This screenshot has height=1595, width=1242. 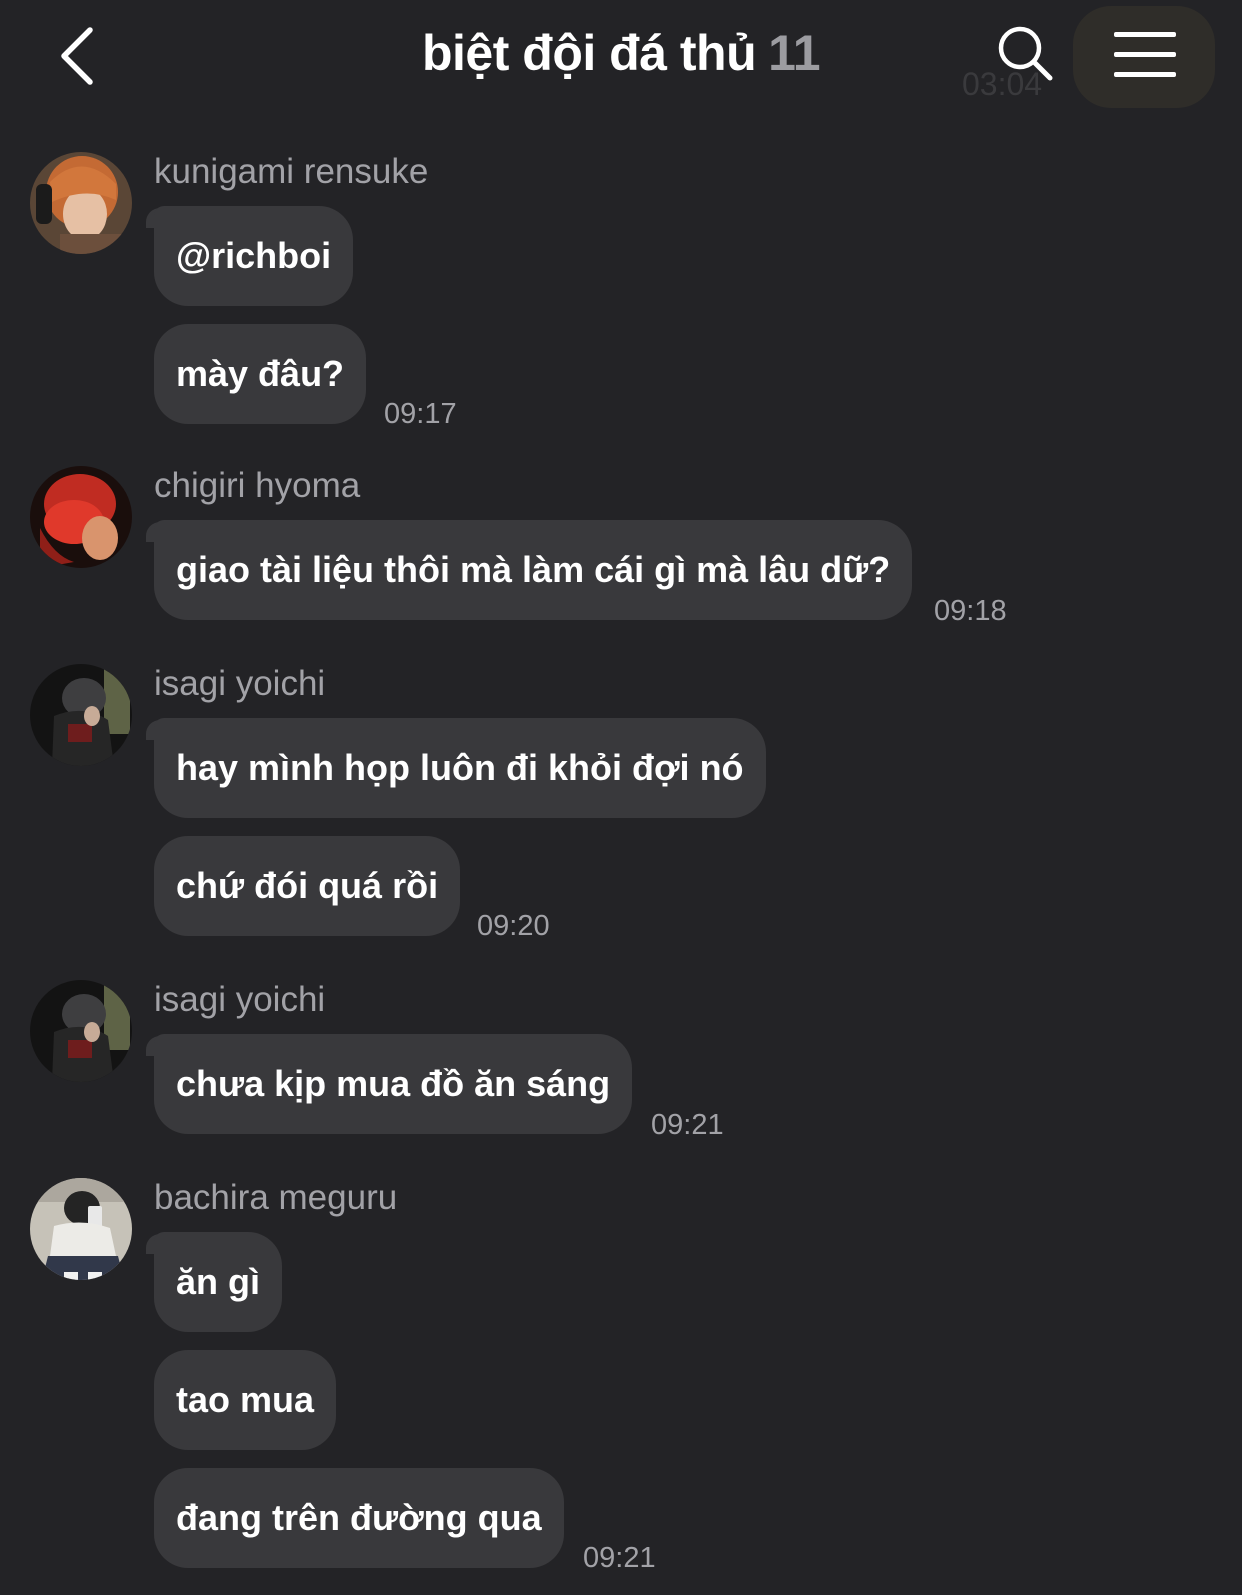 I want to click on message-bubble: chứ đói quá rồi, so click(x=307, y=886).